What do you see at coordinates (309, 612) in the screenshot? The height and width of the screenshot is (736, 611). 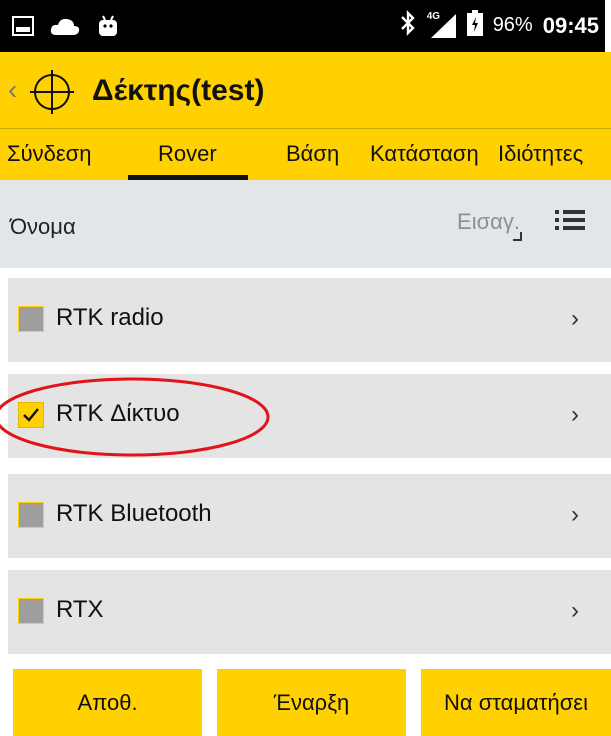 I see `rover-option-rtx: RTX ›` at bounding box center [309, 612].